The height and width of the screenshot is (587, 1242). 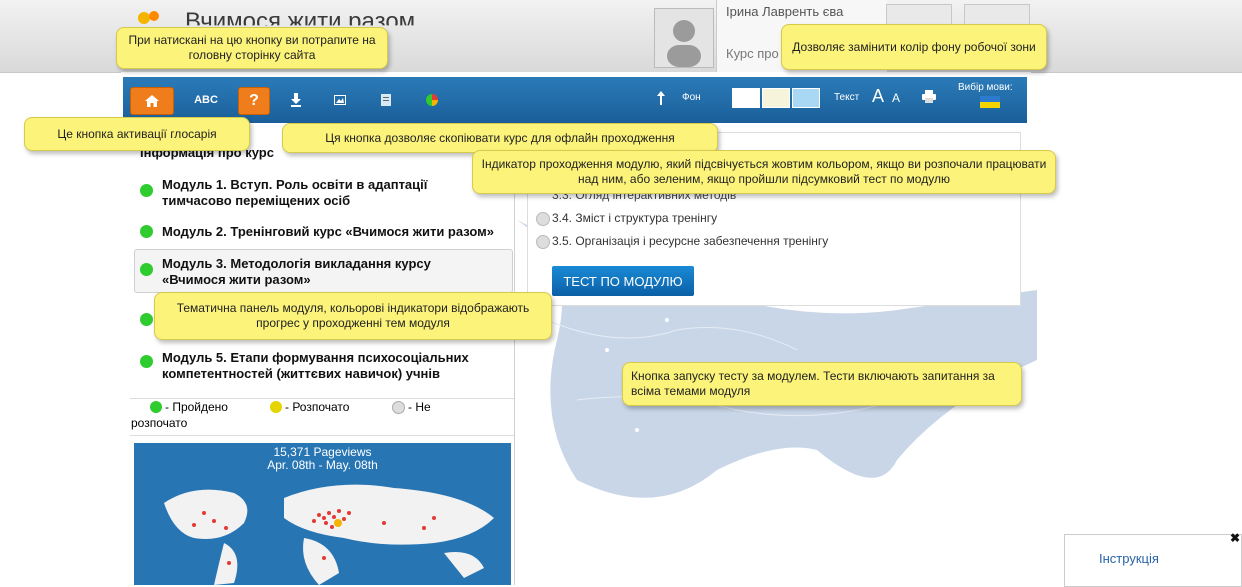 I want to click on text-label: Текст, so click(x=847, y=97).